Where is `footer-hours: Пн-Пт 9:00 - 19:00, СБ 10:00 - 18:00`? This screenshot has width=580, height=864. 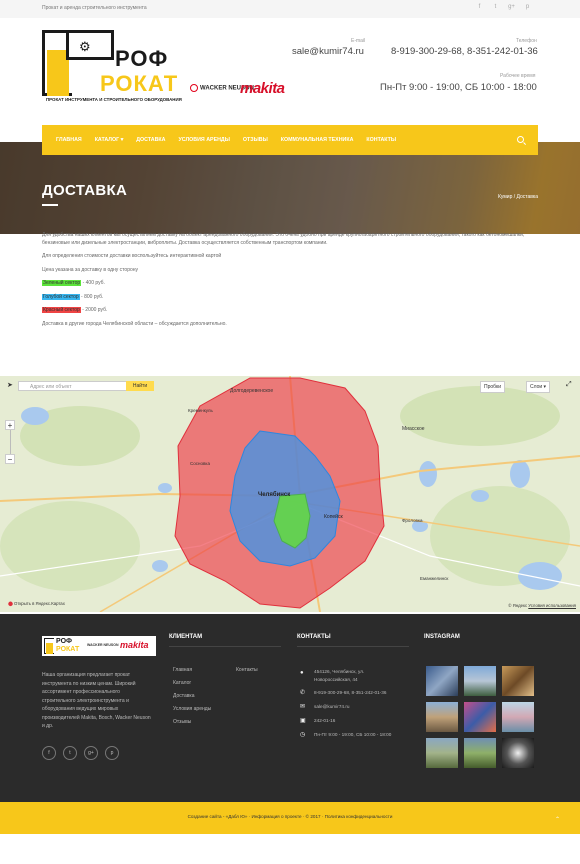
footer-hours: Пн-Пт 9:00 - 19:00, СБ 10:00 - 18:00 is located at coordinates (353, 734).